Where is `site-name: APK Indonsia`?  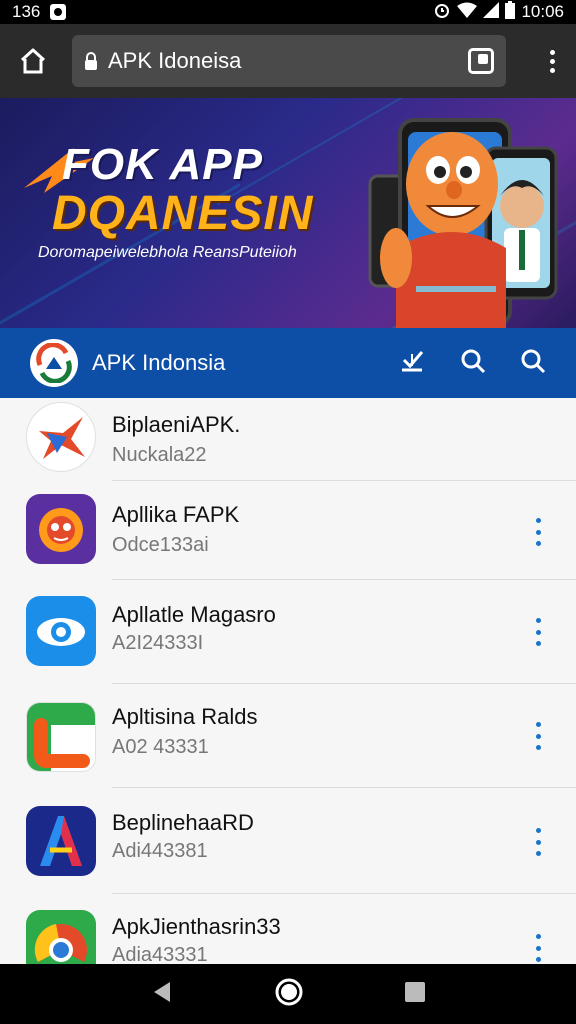 site-name: APK Indonsia is located at coordinates (159, 362).